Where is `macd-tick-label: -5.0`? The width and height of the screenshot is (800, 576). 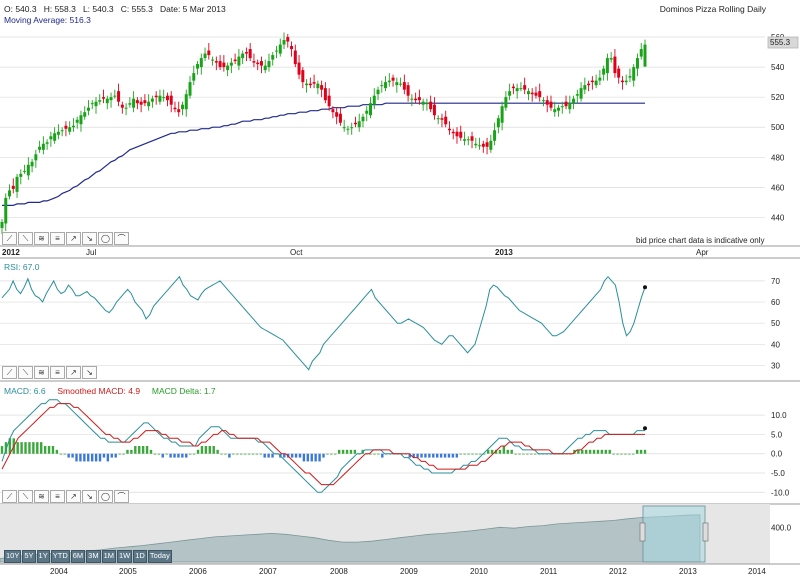 macd-tick-label: -5.0 is located at coordinates (778, 473).